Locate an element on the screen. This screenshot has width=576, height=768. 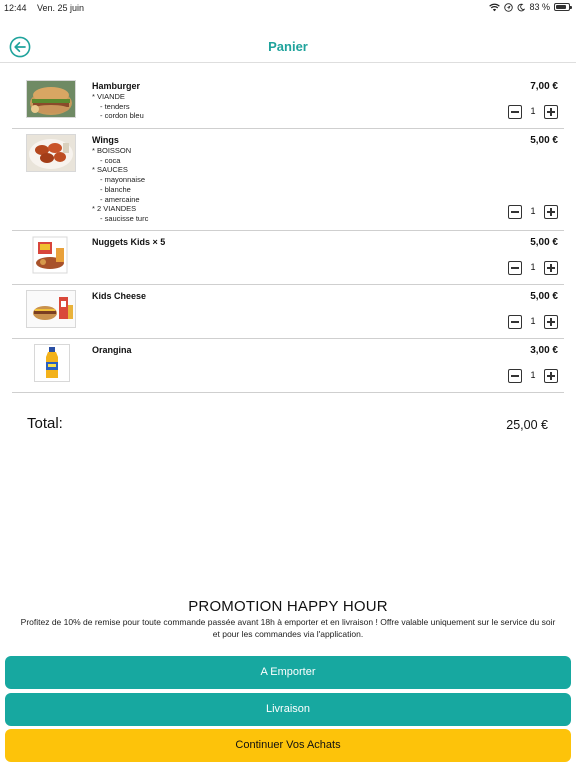
option-line: * BOISSON is located at coordinates (112, 150).